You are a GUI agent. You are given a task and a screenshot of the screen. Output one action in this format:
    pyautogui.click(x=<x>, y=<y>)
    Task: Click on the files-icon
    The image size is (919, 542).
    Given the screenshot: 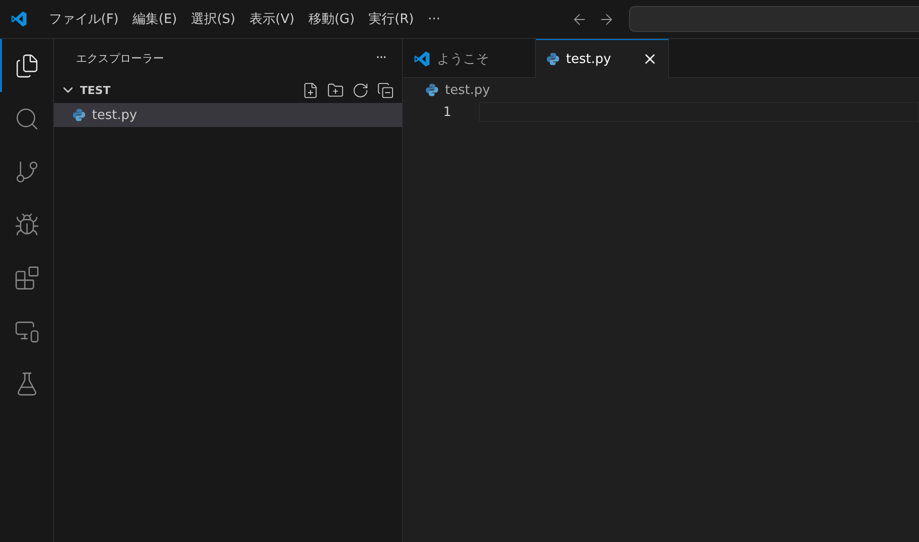 What is the action you would take?
    pyautogui.click(x=27, y=65)
    